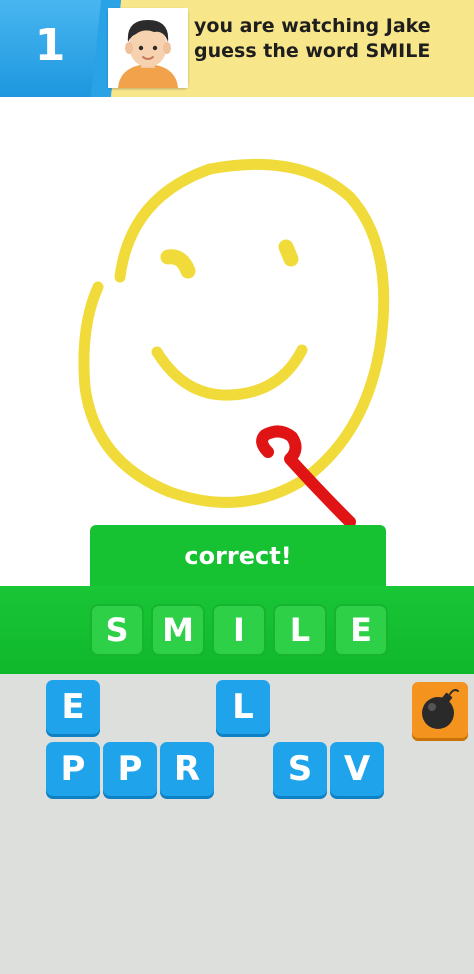 This screenshot has height=974, width=474. I want to click on answer-slots: S M I L E, so click(239, 630).